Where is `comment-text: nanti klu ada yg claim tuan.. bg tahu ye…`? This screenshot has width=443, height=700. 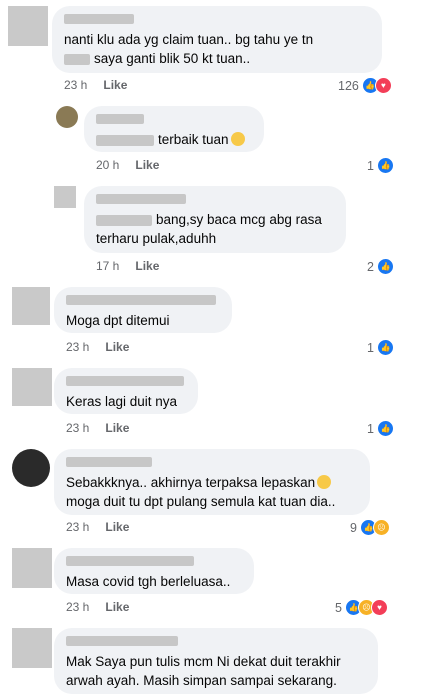 comment-text: nanti klu ada yg claim tuan.. bg tahu ye… is located at coordinates (189, 39).